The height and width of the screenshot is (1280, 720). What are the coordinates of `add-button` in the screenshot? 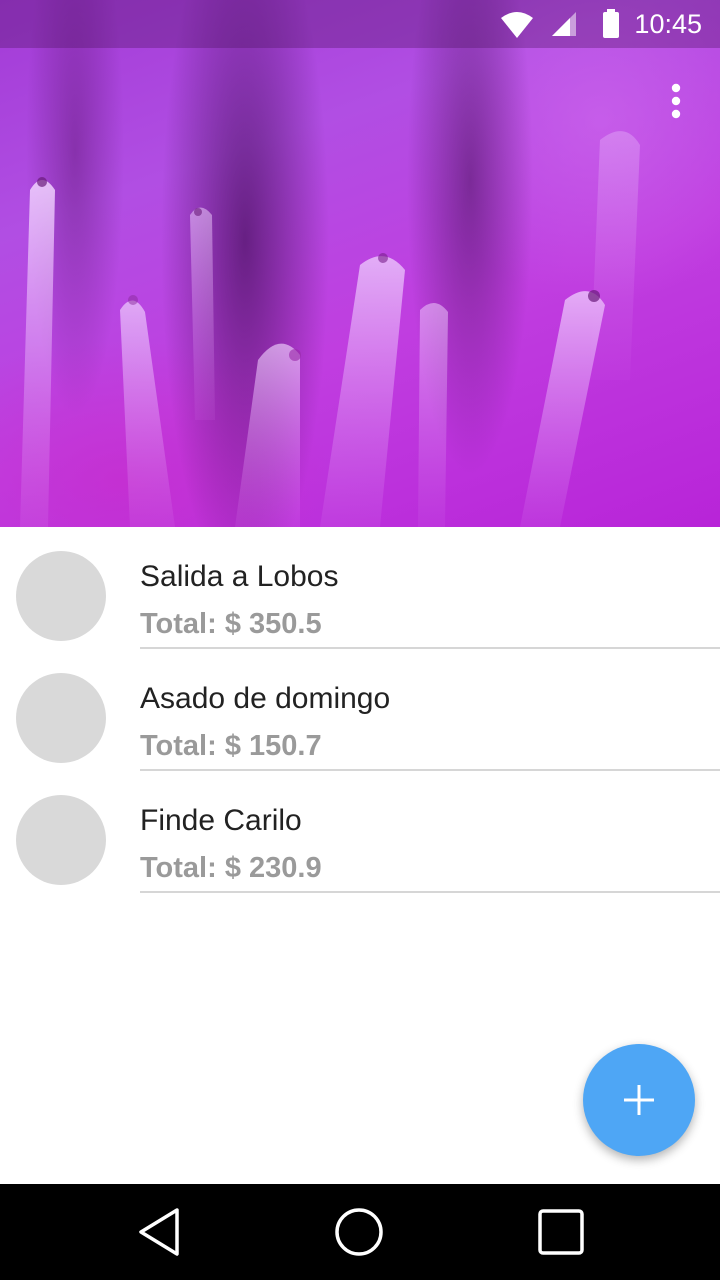 It's located at (639, 1100).